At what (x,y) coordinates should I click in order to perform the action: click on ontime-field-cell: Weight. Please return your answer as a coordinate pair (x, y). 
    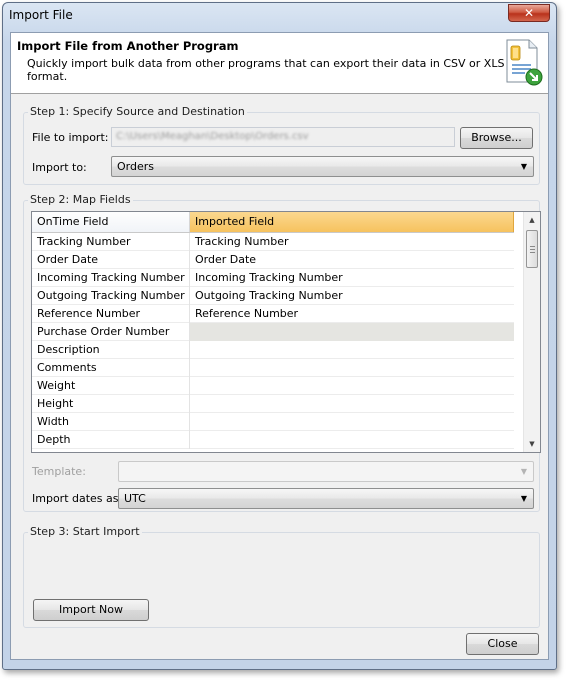
    Looking at the image, I should click on (111, 386).